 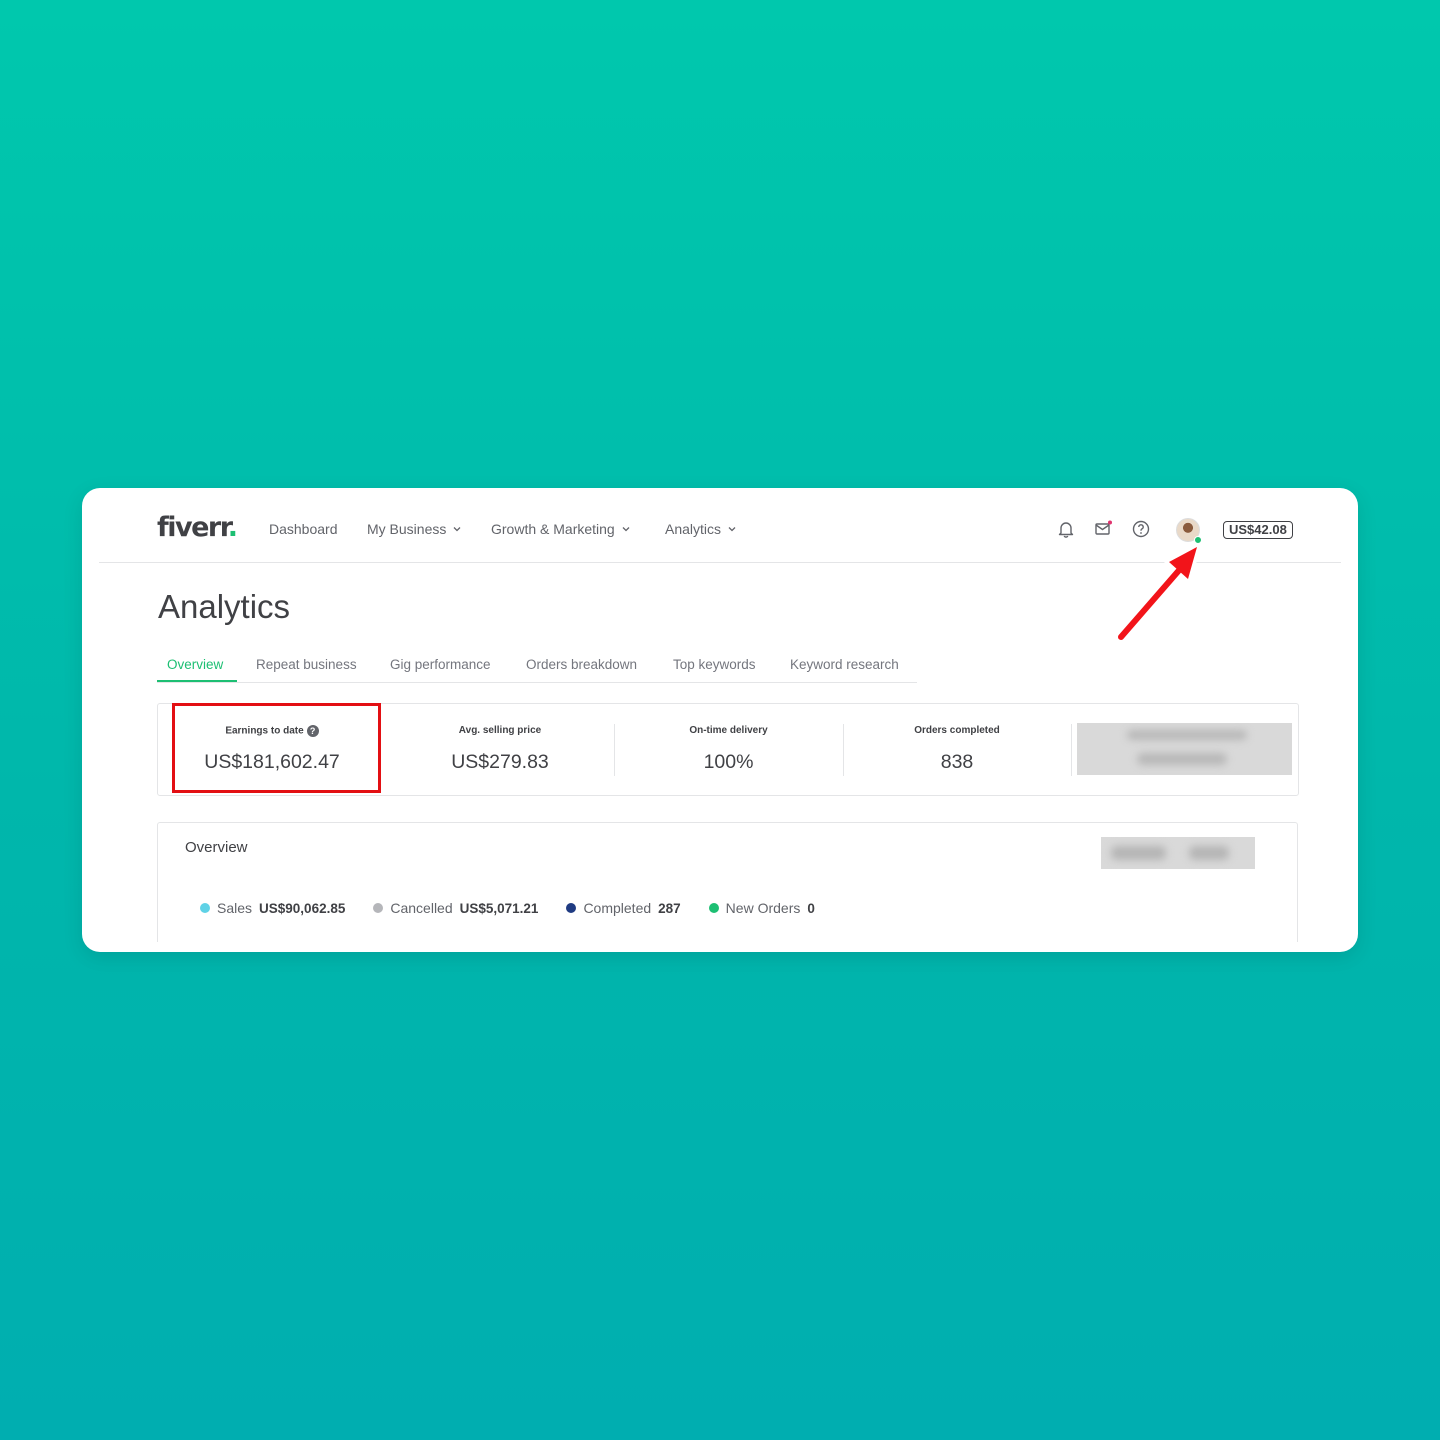 I want to click on stat-orders-completed: Orders completed 838, so click(x=957, y=749).